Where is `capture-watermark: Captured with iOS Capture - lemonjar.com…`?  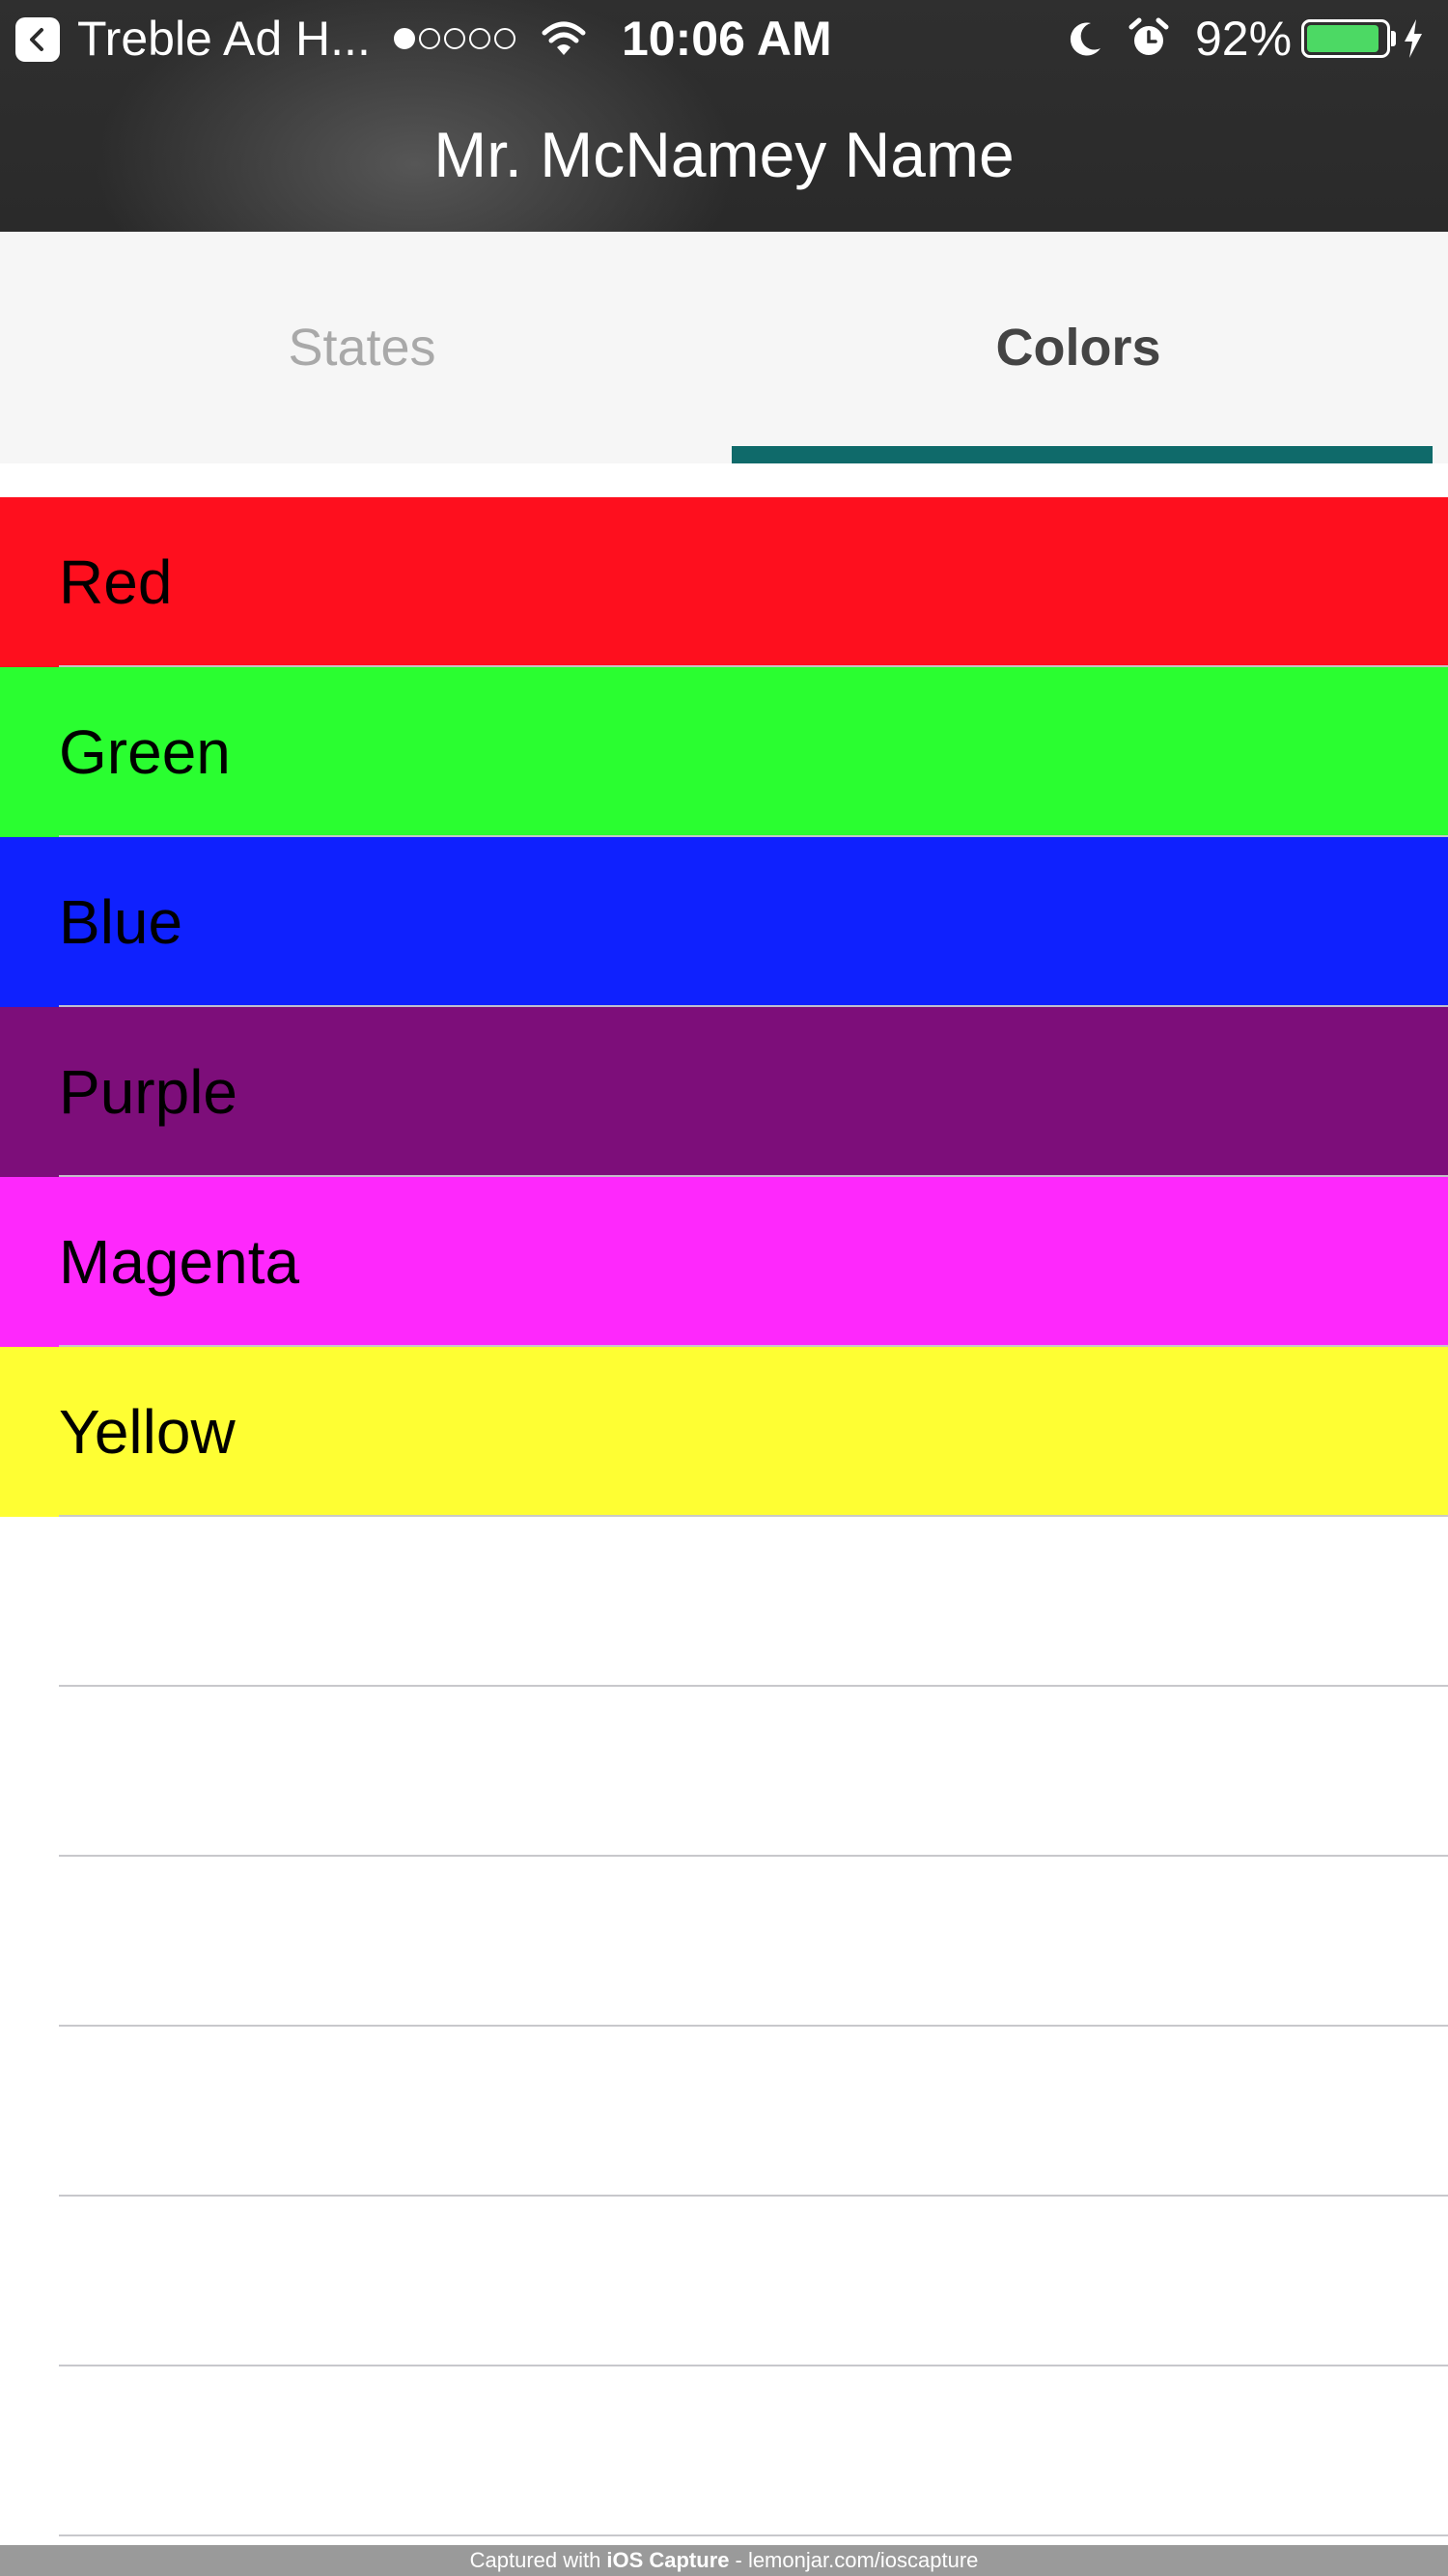
capture-watermark: Captured with iOS Capture - lemonjar.com… is located at coordinates (724, 2561).